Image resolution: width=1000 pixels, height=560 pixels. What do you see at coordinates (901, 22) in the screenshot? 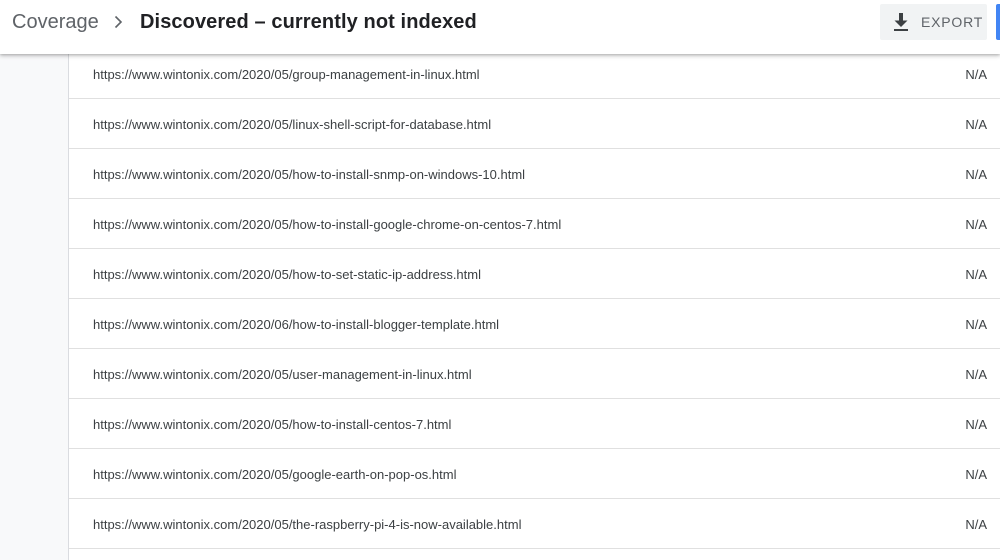
I see `download-icon` at bounding box center [901, 22].